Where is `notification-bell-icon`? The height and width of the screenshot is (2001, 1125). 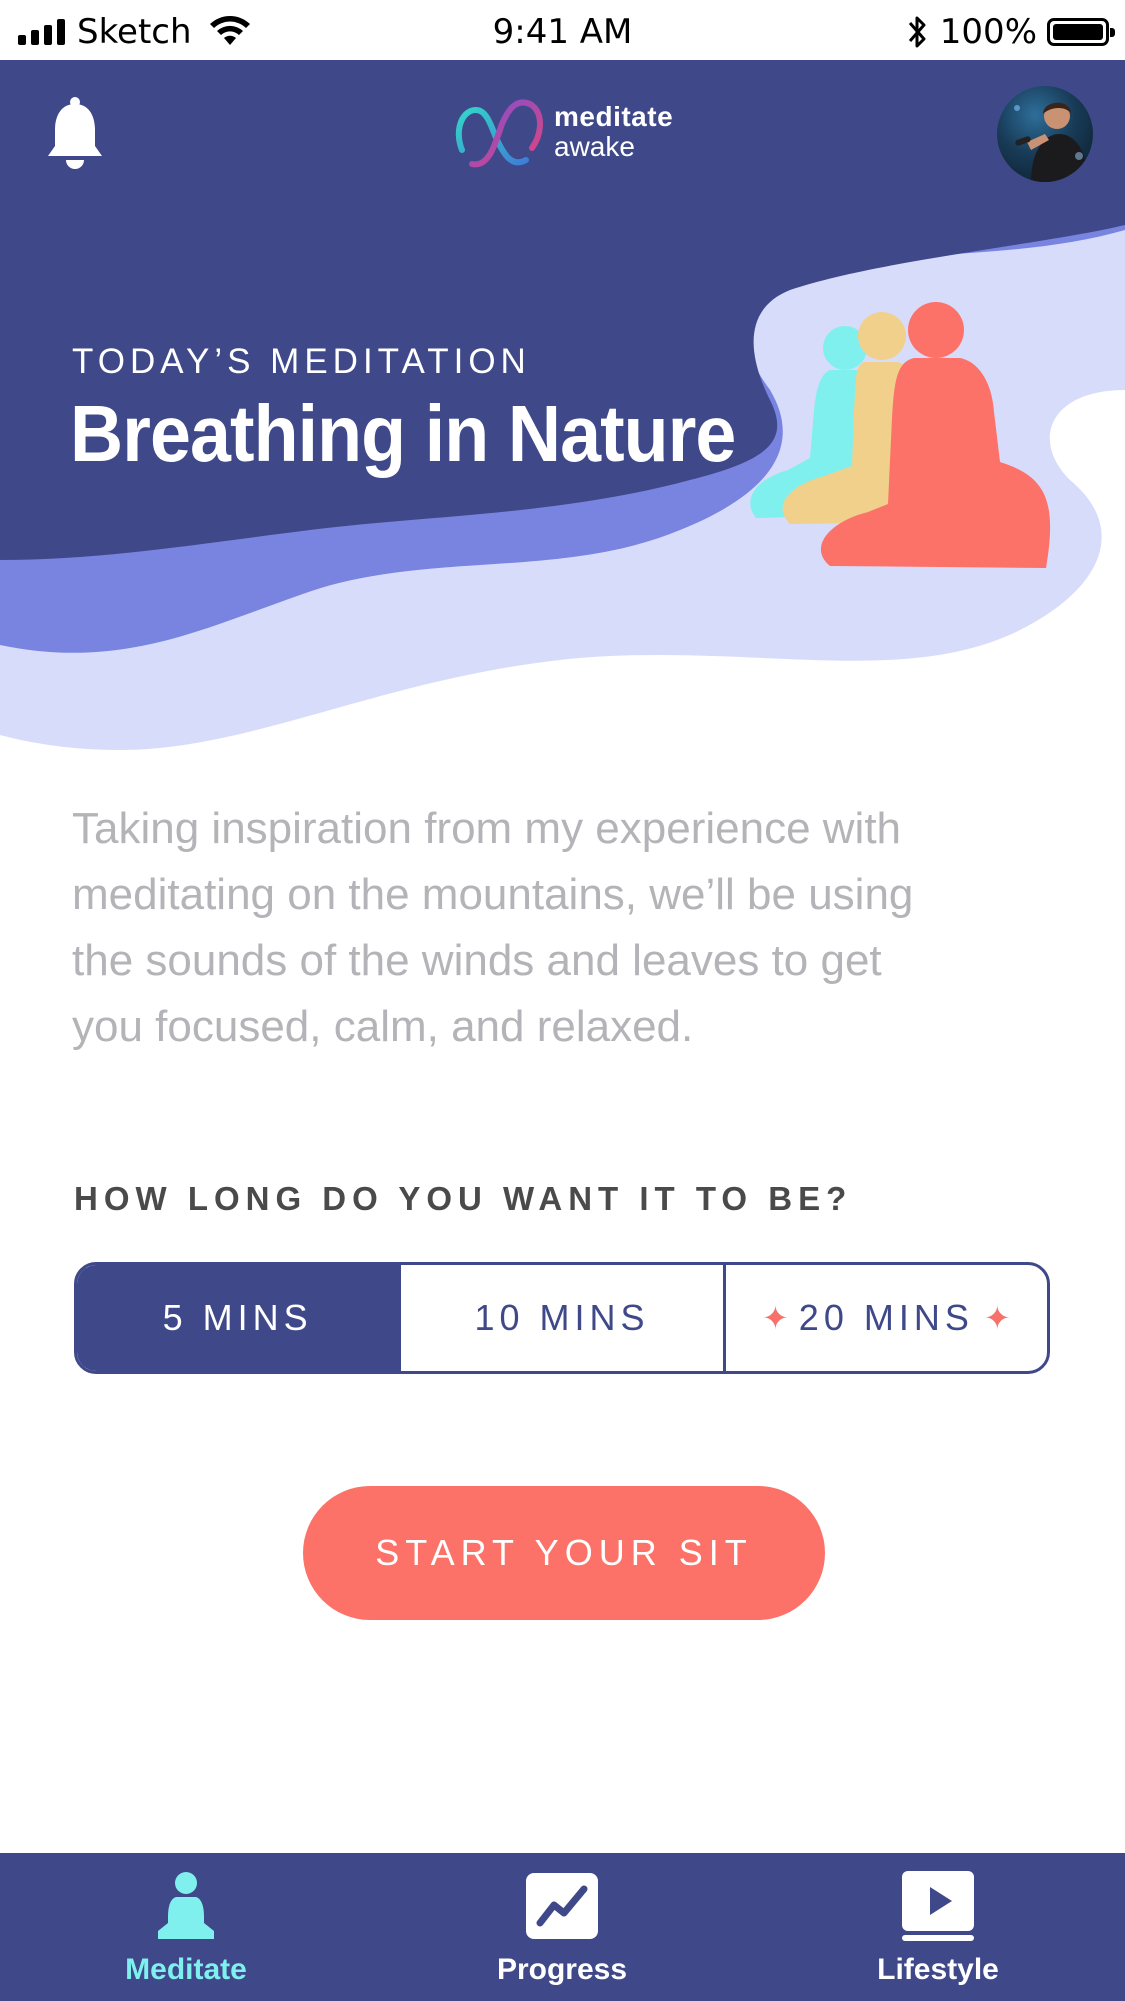
notification-bell-icon is located at coordinates (75, 135).